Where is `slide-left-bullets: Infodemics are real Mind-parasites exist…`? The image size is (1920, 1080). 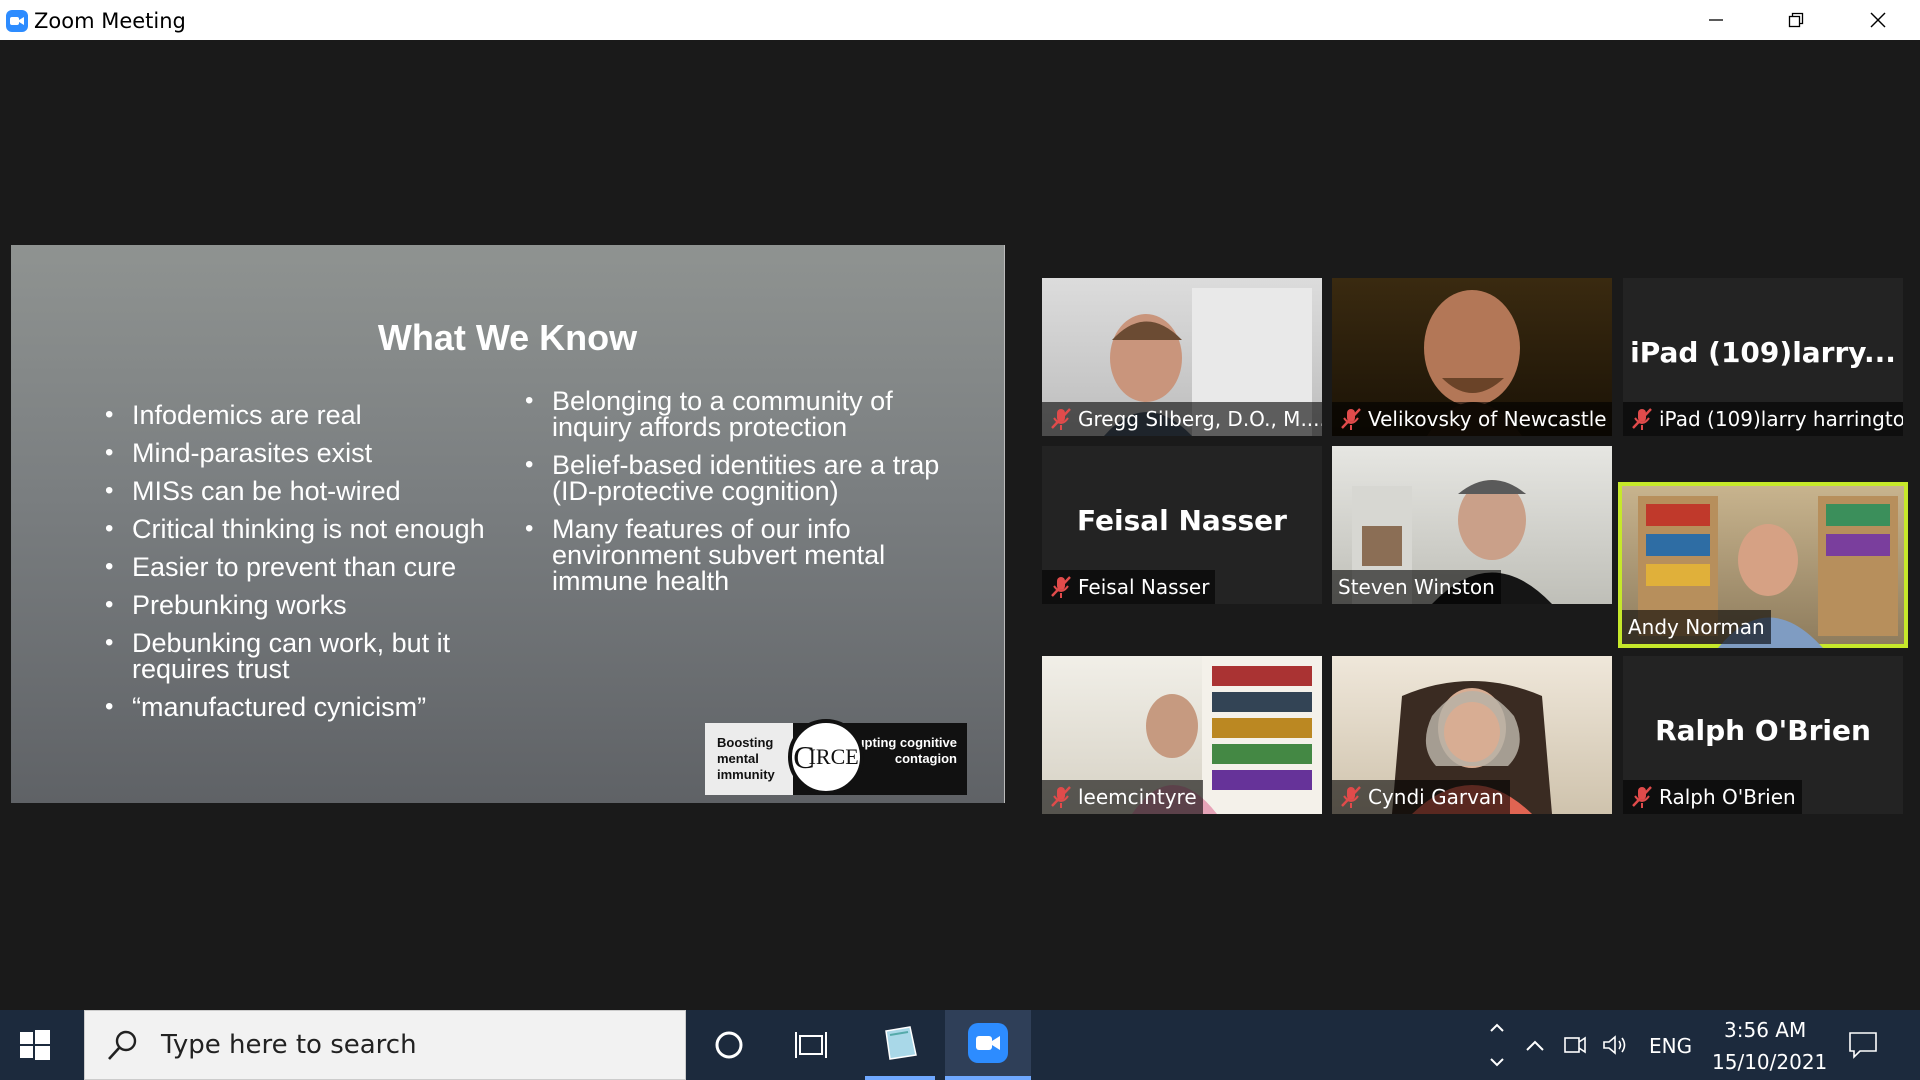
slide-left-bullets: Infodemics are real Mind-parasites exist… is located at coordinates (315, 567).